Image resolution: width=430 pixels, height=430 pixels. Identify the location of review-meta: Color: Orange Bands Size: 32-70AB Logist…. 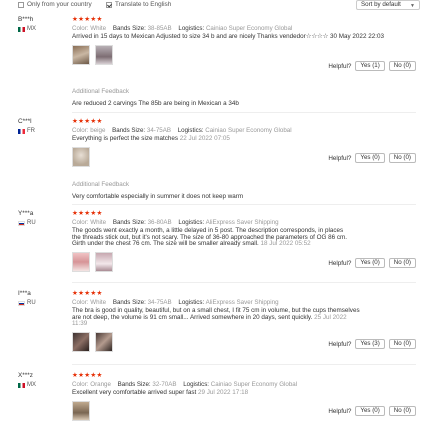
(185, 384).